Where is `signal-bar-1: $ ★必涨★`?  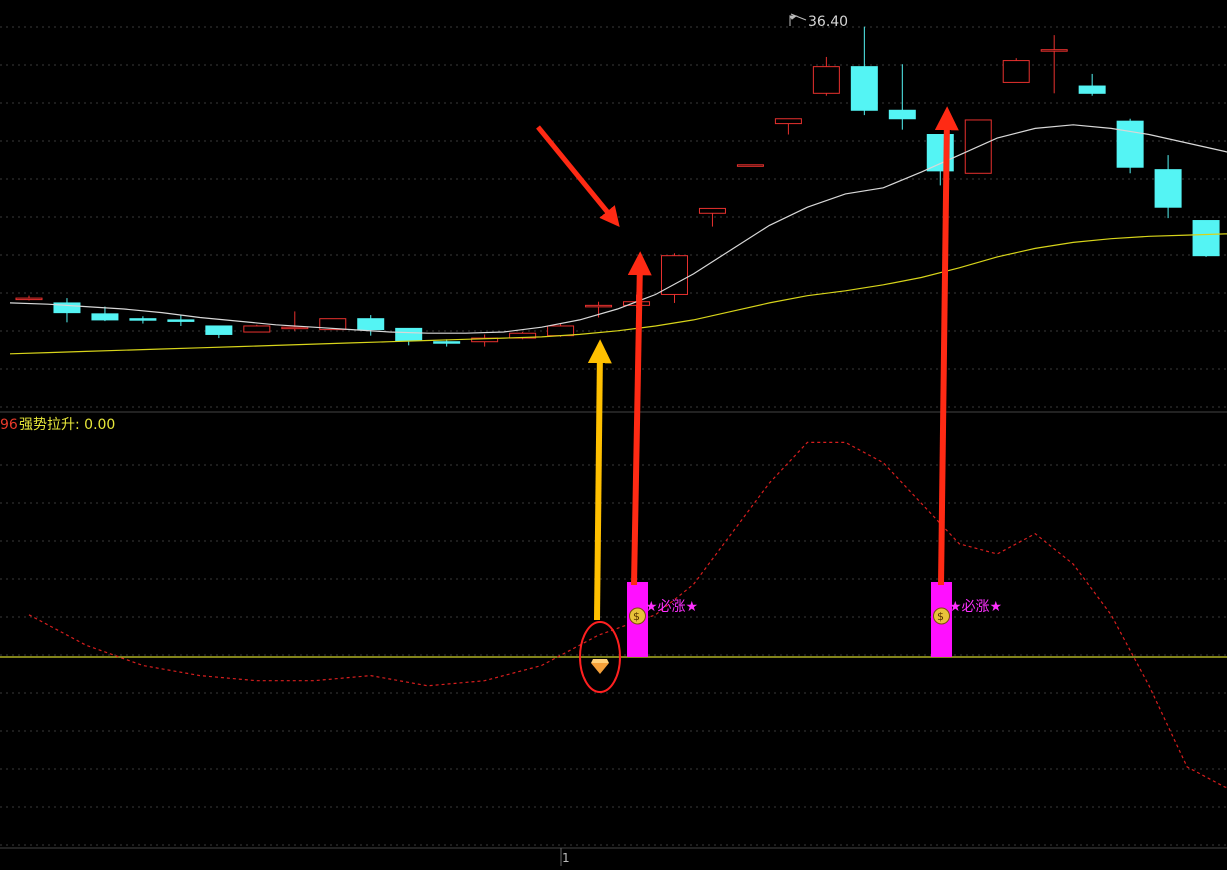
signal-bar-1: $ ★必涨★ is located at coordinates (662, 619).